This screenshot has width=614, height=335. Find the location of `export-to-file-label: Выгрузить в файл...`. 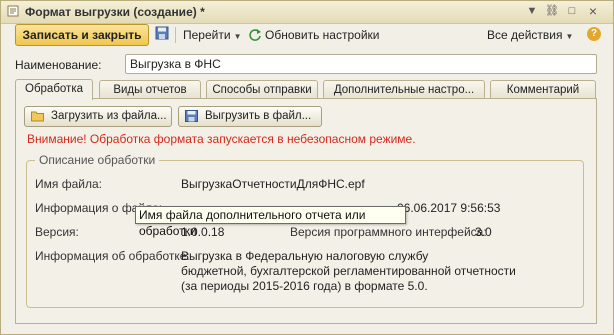

export-to-file-label: Выгрузить в файл... is located at coordinates (258, 116).